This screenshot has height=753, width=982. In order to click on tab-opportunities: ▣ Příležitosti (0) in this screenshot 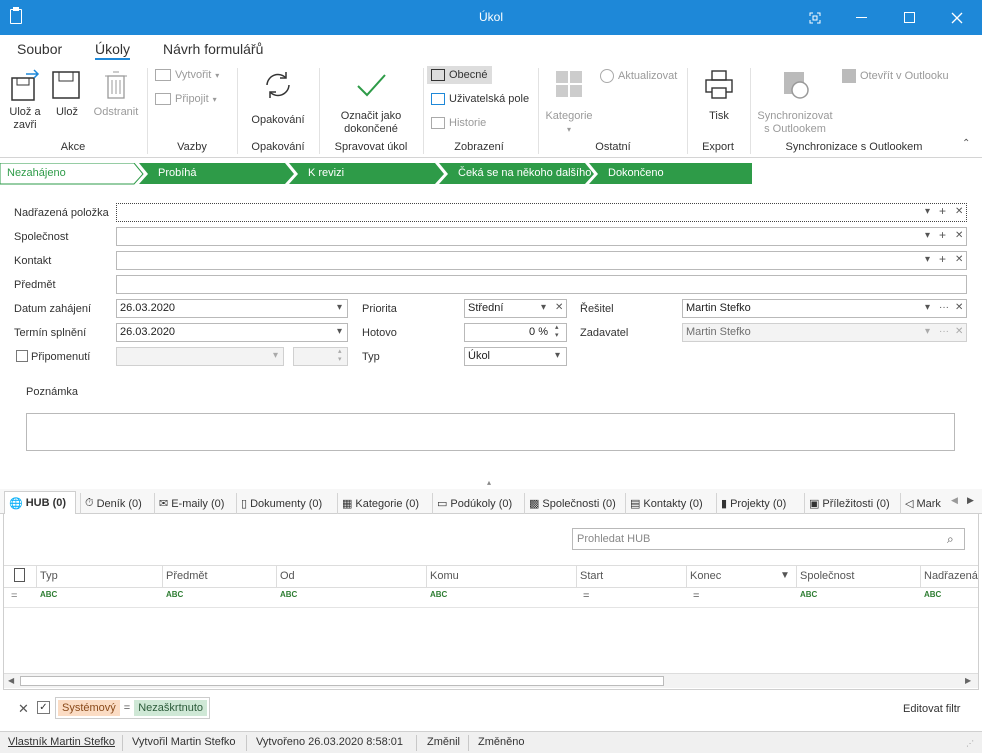, I will do `click(851, 503)`.